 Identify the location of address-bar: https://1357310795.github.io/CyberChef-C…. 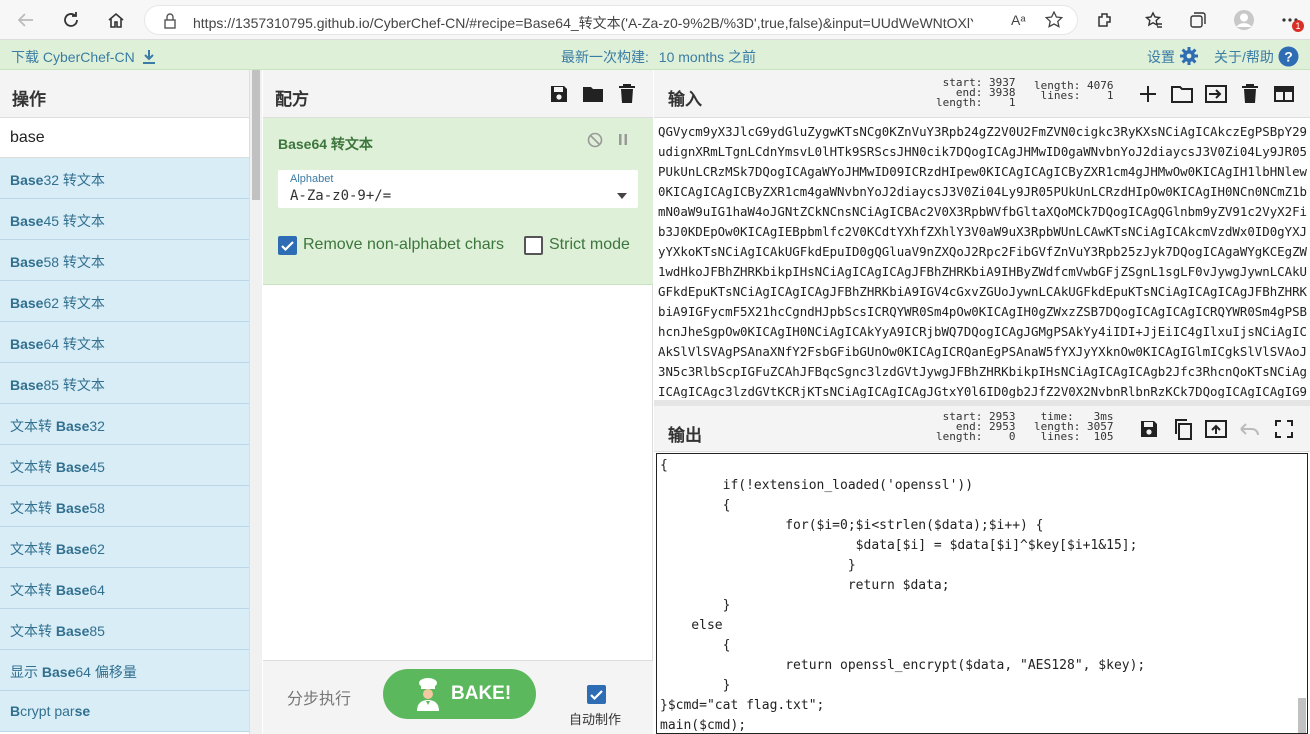
(611, 20).